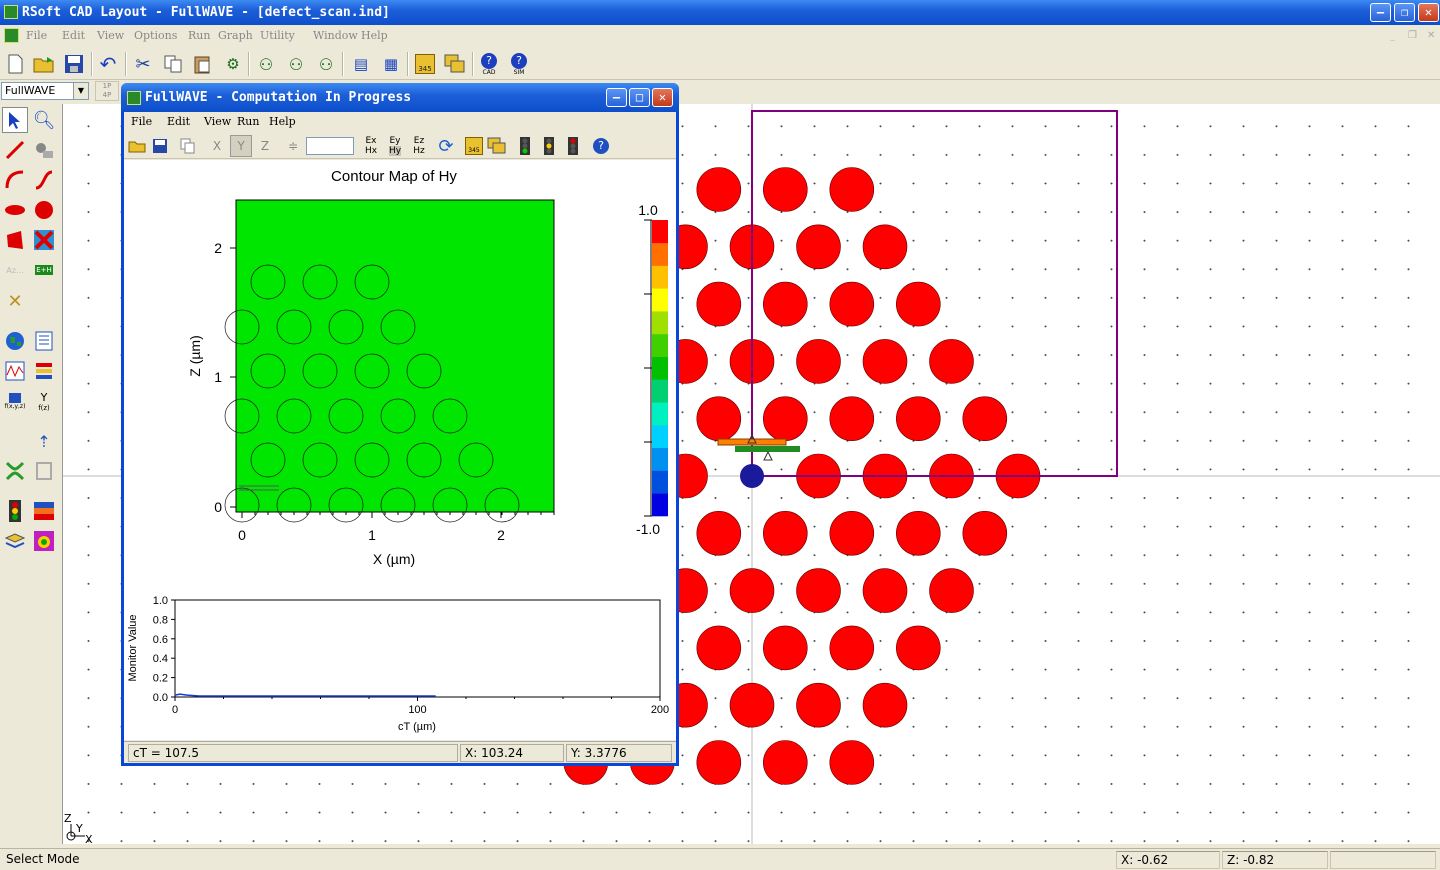  I want to click on s-bend-icon, so click(44, 180).